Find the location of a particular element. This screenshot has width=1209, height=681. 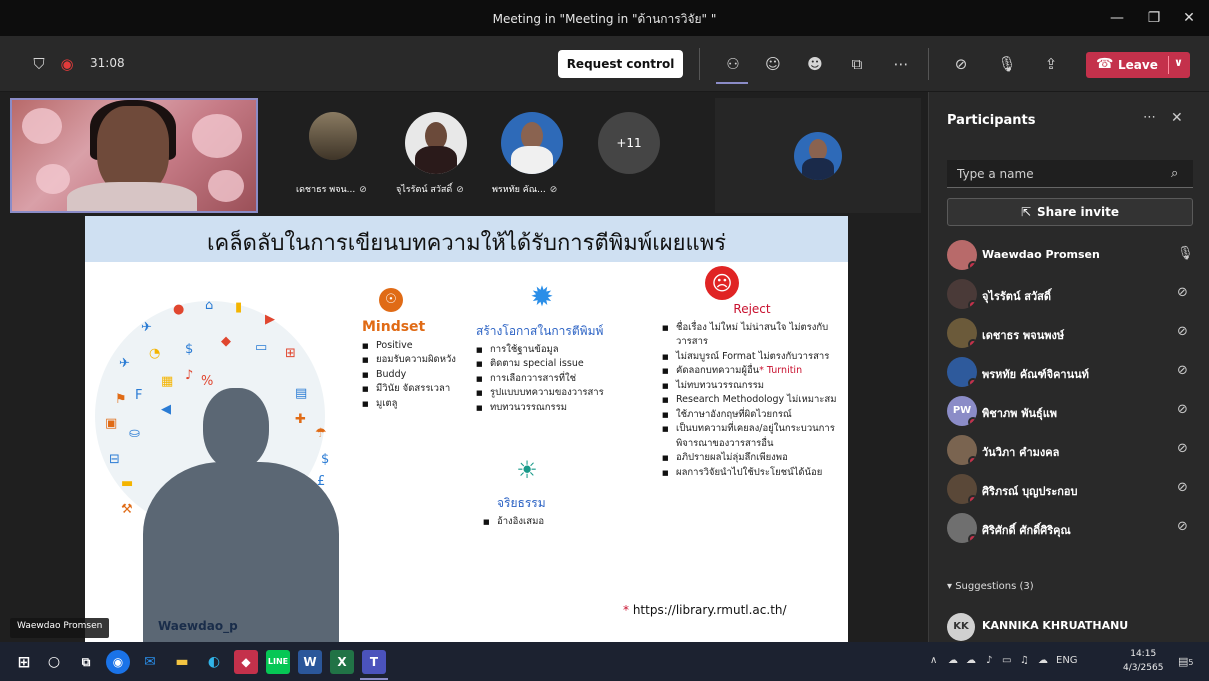

opportunity-heading: สร้างโอกาสในการตีพิมพ์ is located at coordinates (540, 331).